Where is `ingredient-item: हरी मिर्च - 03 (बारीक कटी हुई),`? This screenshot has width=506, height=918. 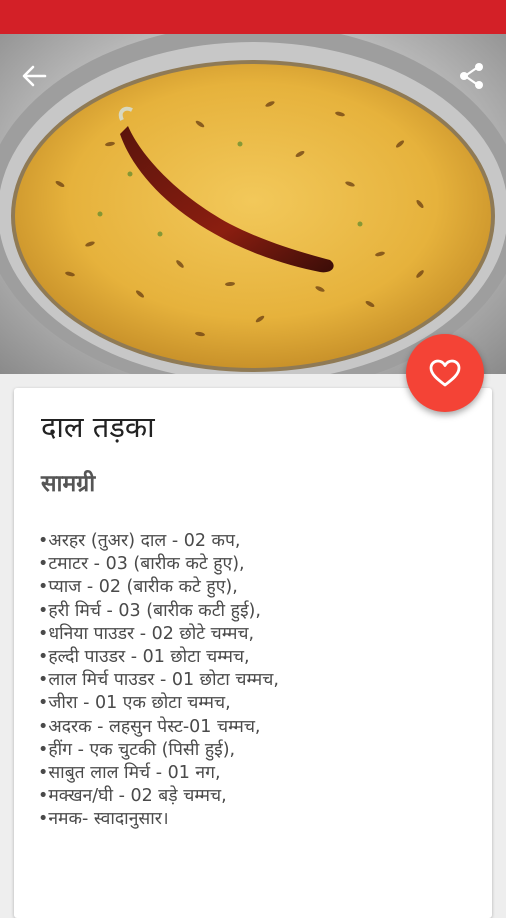 ingredient-item: हरी मिर्च - 03 (बारीक कटी हुई), is located at coordinates (258, 611).